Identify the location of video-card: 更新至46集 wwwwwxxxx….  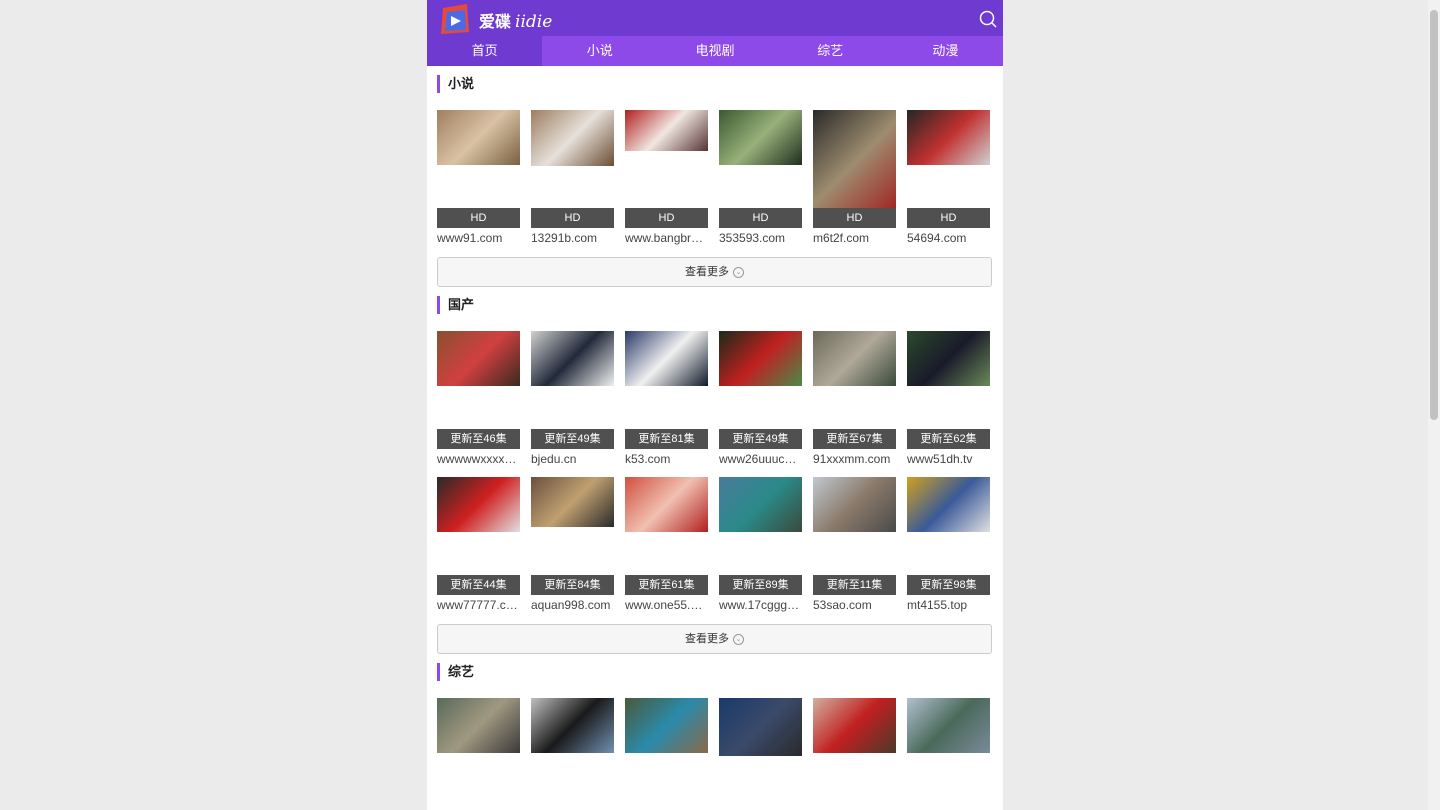
(478, 398).